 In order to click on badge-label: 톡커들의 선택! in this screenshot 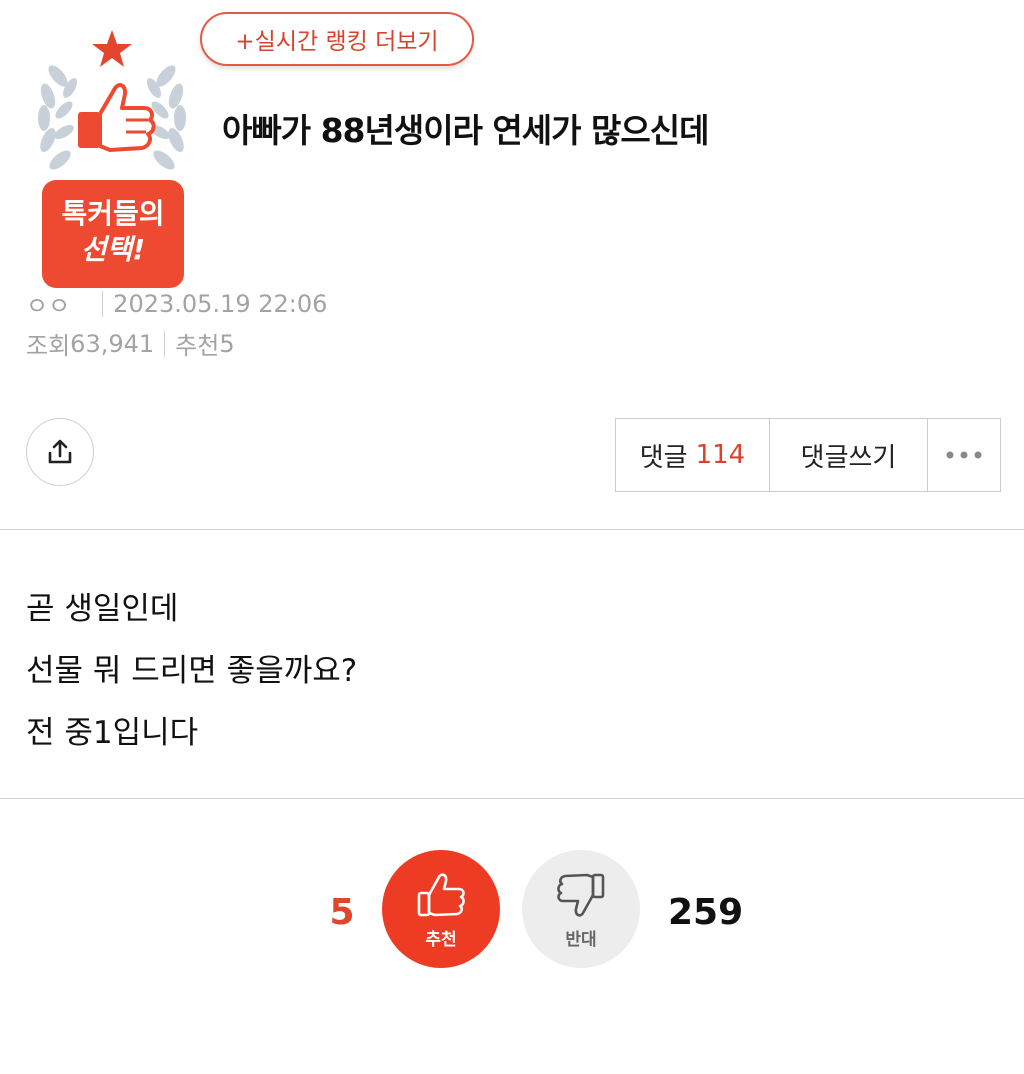, I will do `click(113, 234)`.